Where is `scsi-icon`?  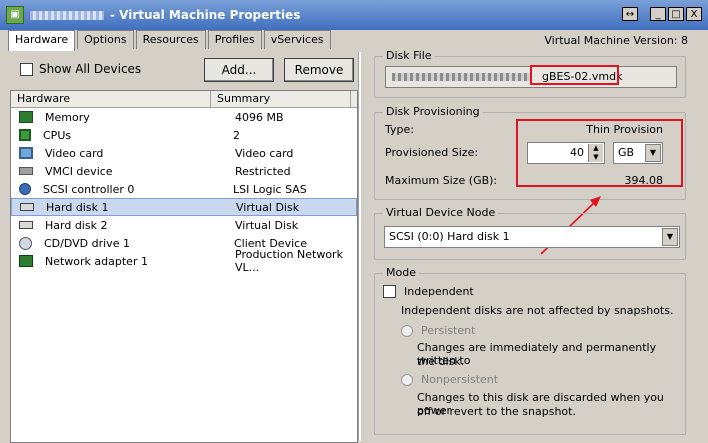 scsi-icon is located at coordinates (25, 189).